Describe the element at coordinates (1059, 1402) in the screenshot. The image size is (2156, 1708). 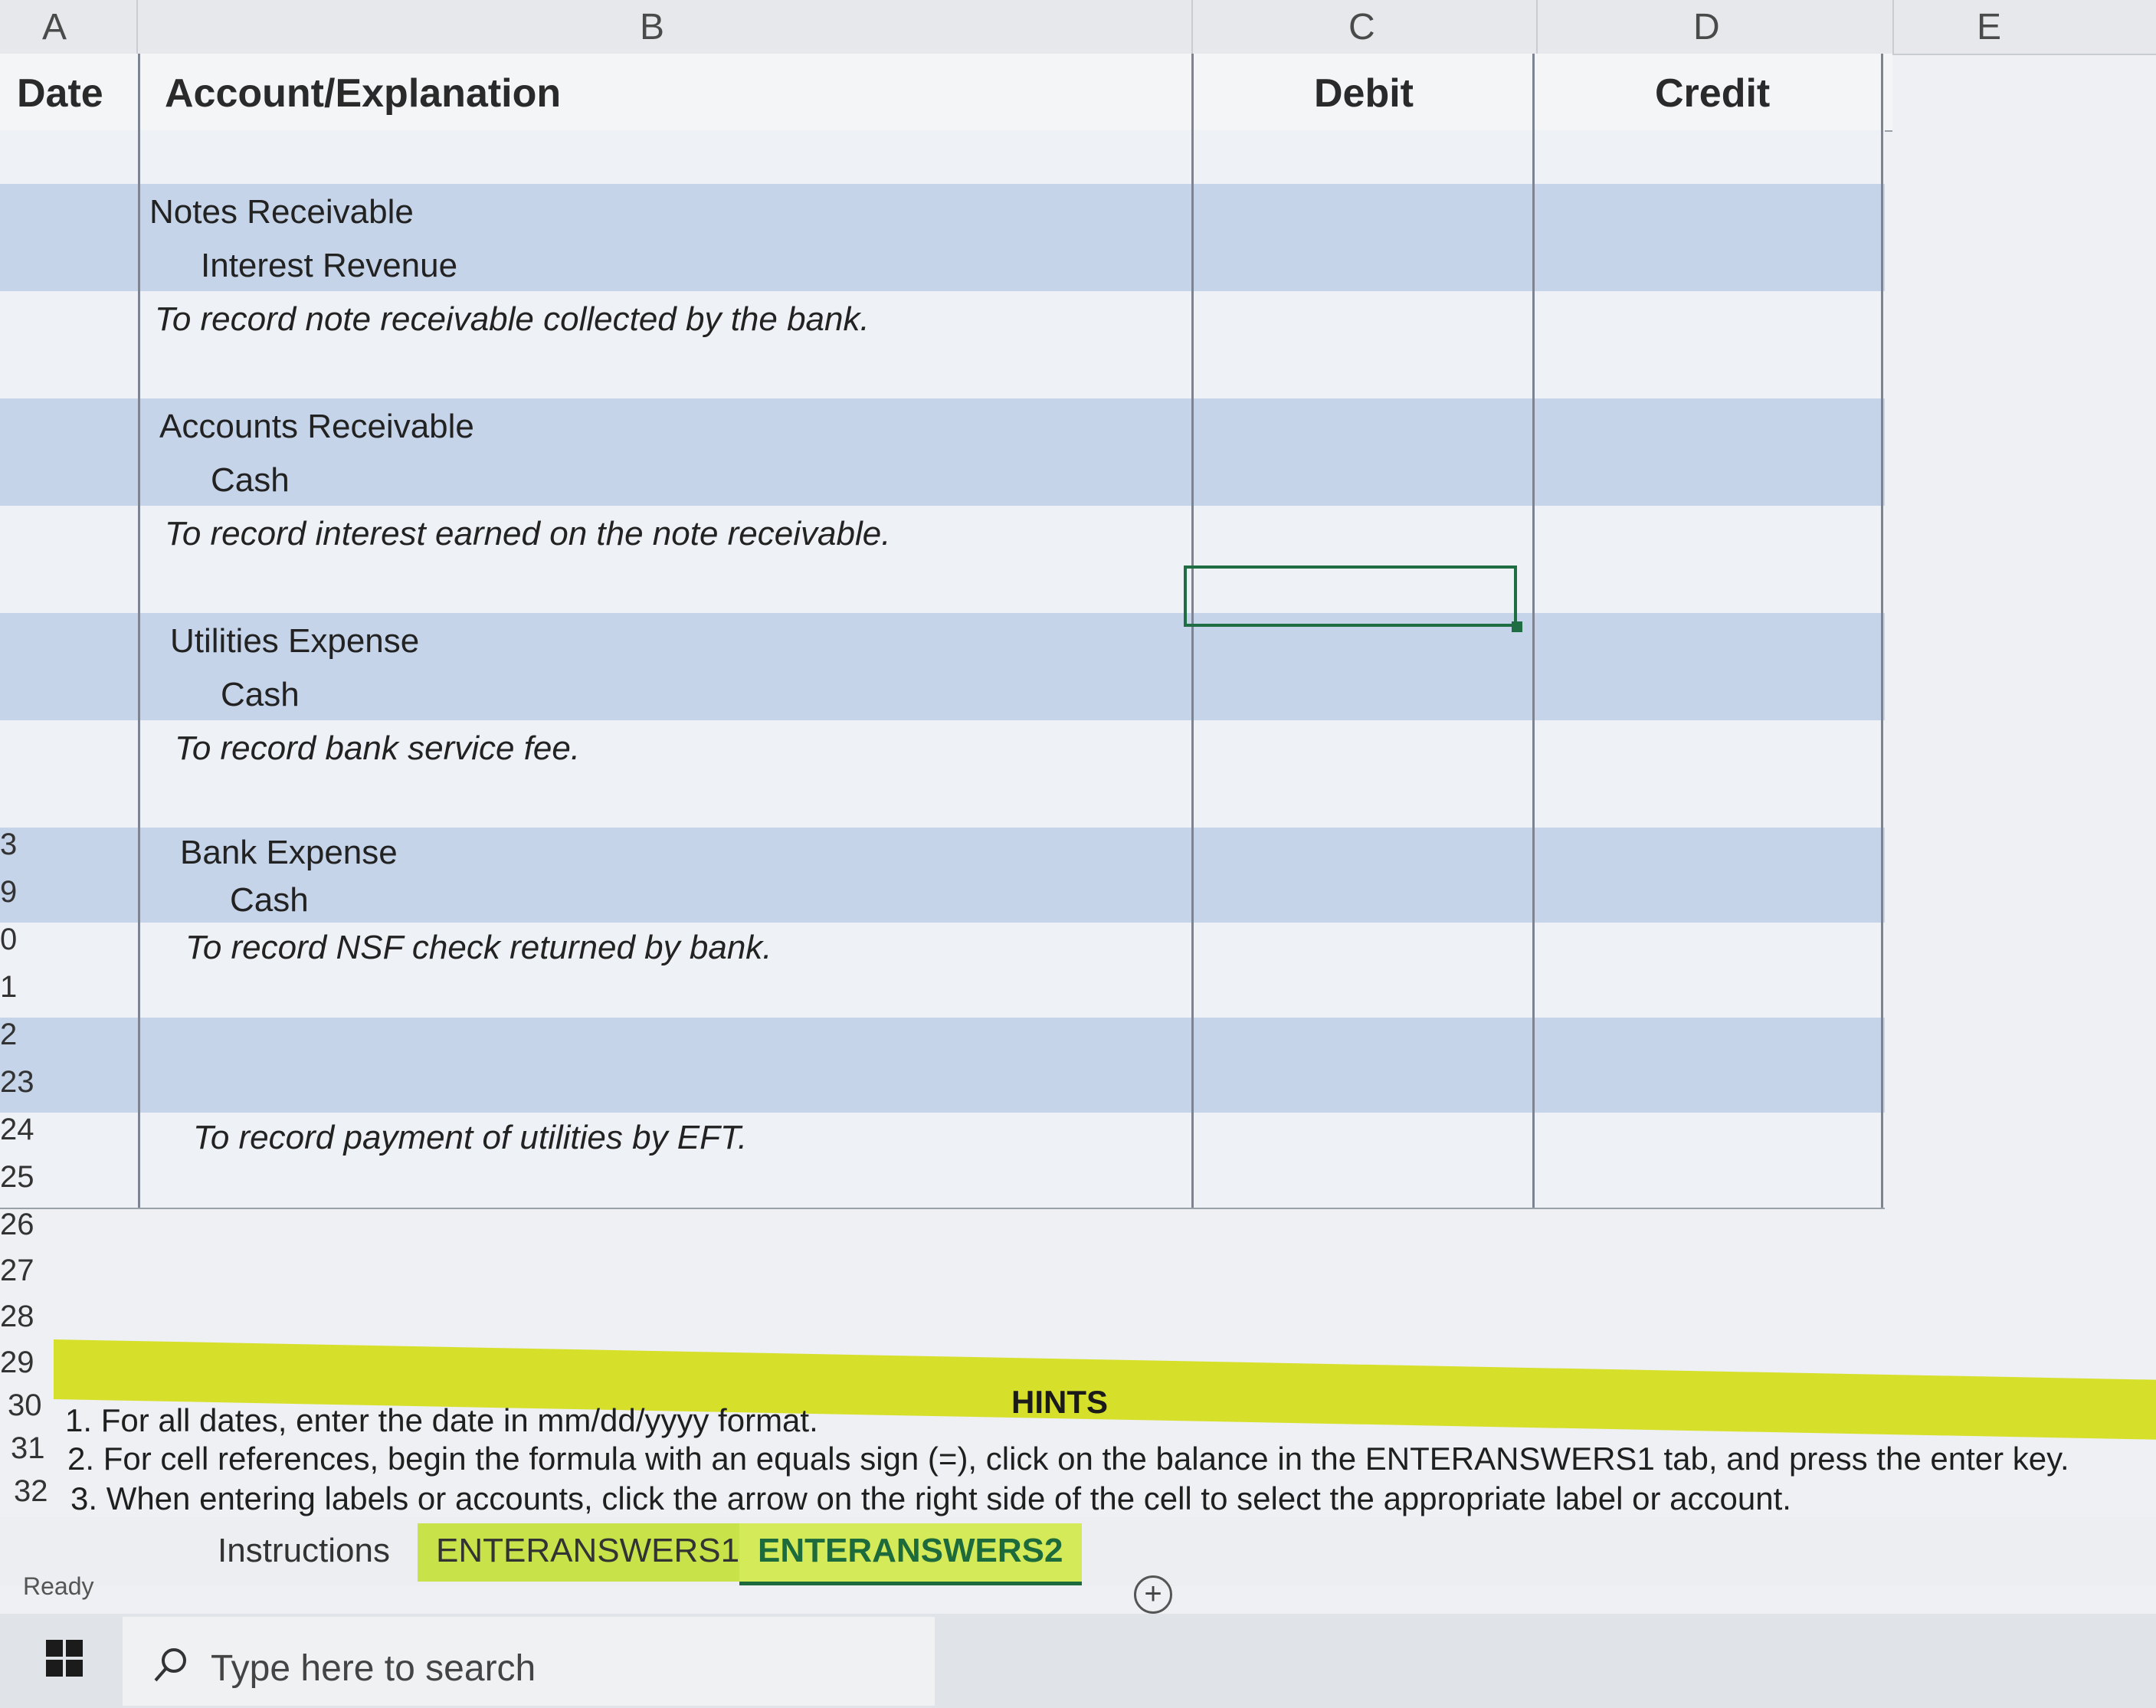
I see `hints-title: HINTS` at that location.